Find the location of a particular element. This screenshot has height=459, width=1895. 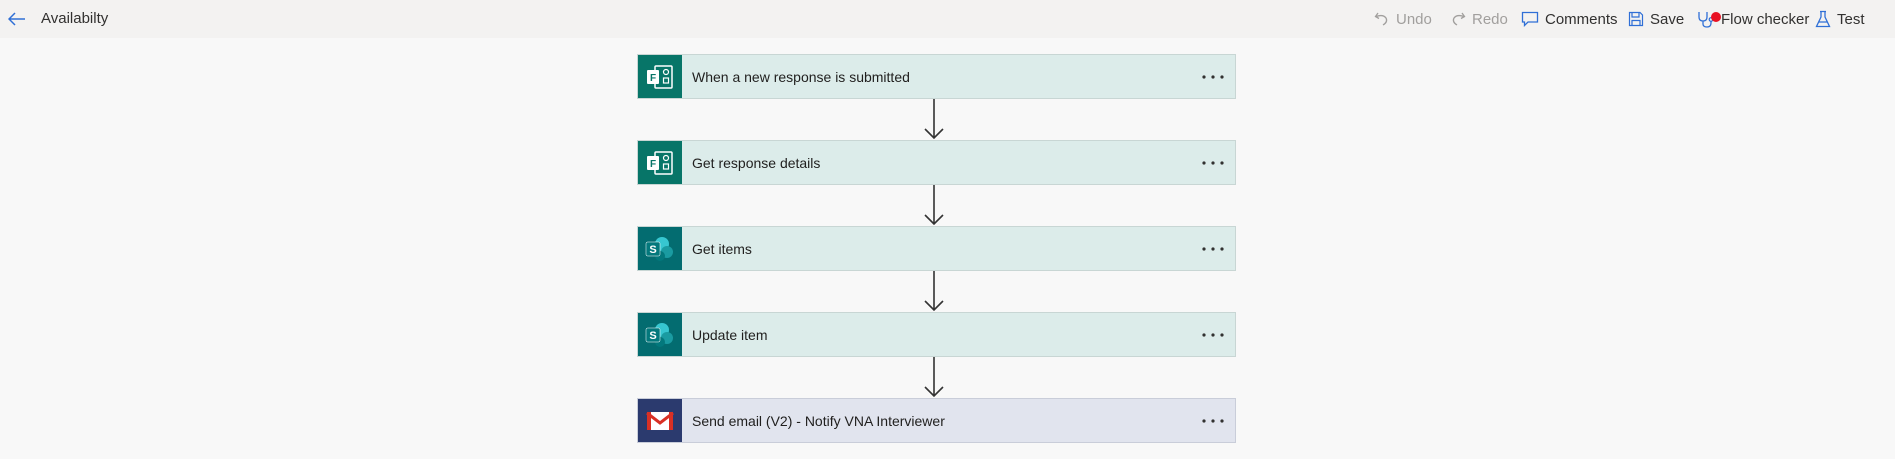

beaker-icon is located at coordinates (1823, 19).